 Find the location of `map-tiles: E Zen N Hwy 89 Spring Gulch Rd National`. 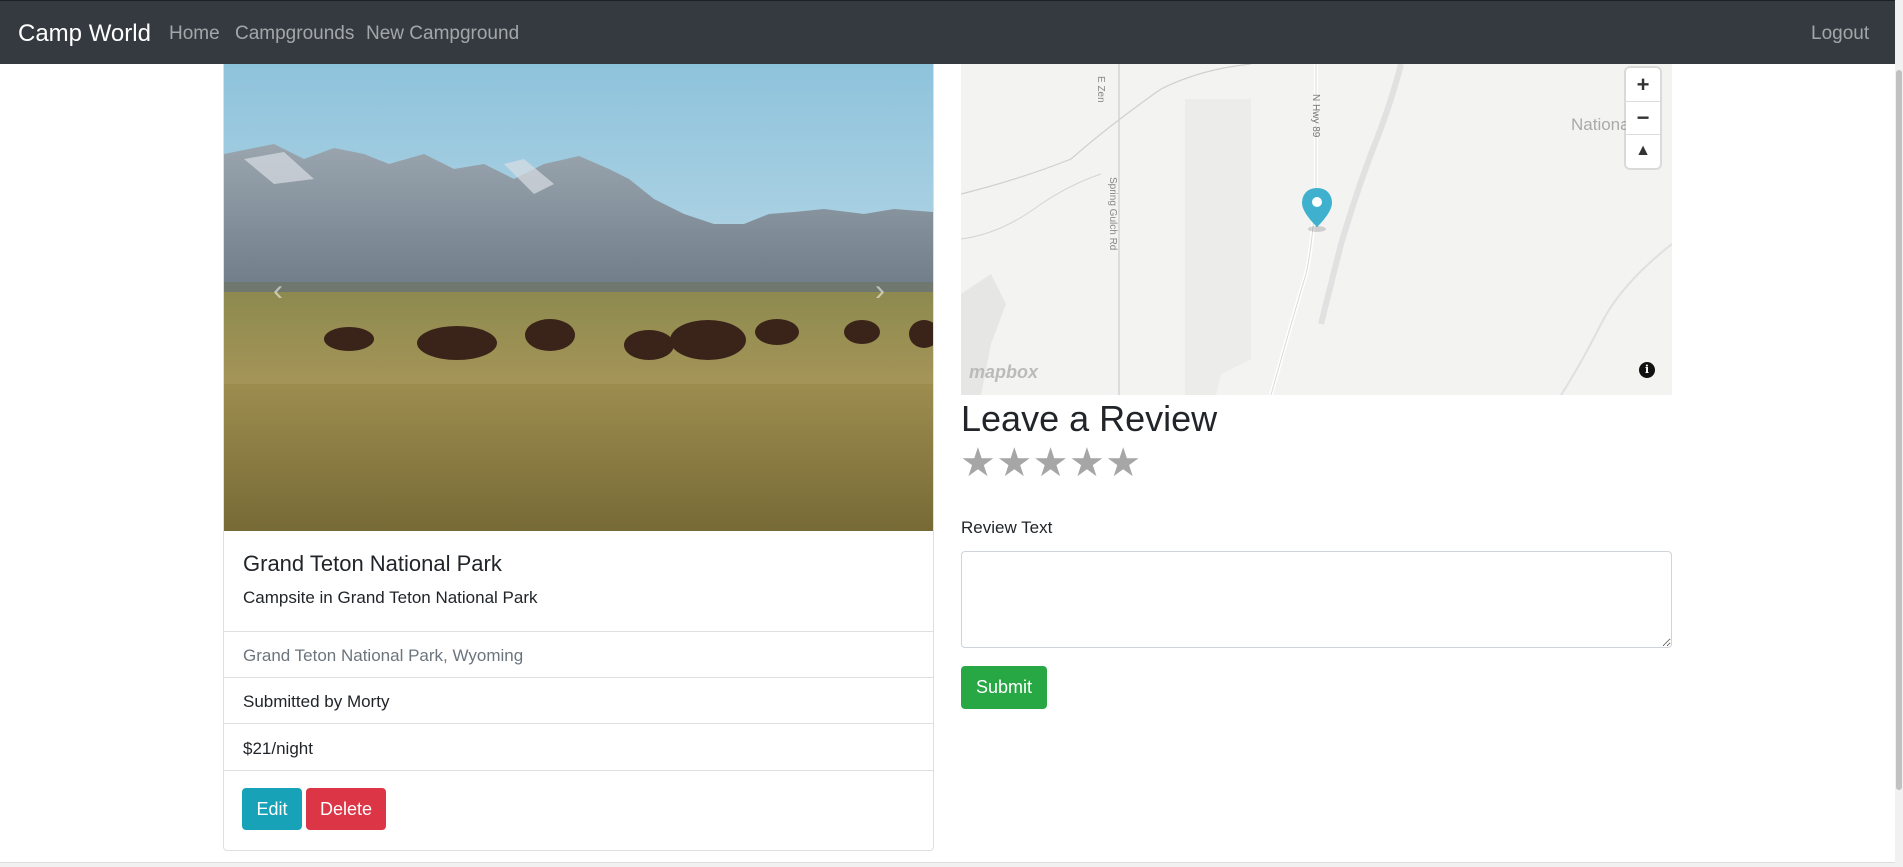

map-tiles: E Zen N Hwy 89 Spring Gulch Rd National is located at coordinates (1316, 229).